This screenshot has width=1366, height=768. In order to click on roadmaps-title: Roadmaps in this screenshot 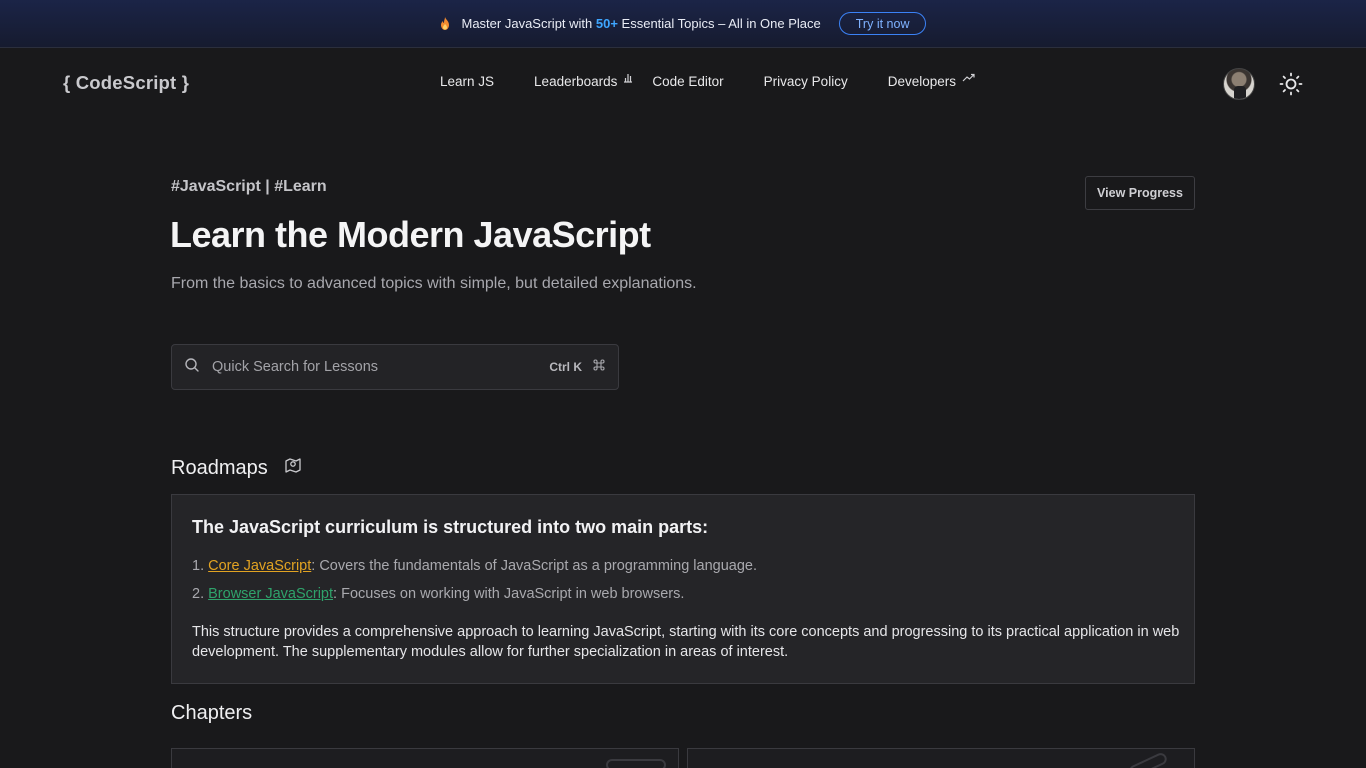, I will do `click(219, 467)`.